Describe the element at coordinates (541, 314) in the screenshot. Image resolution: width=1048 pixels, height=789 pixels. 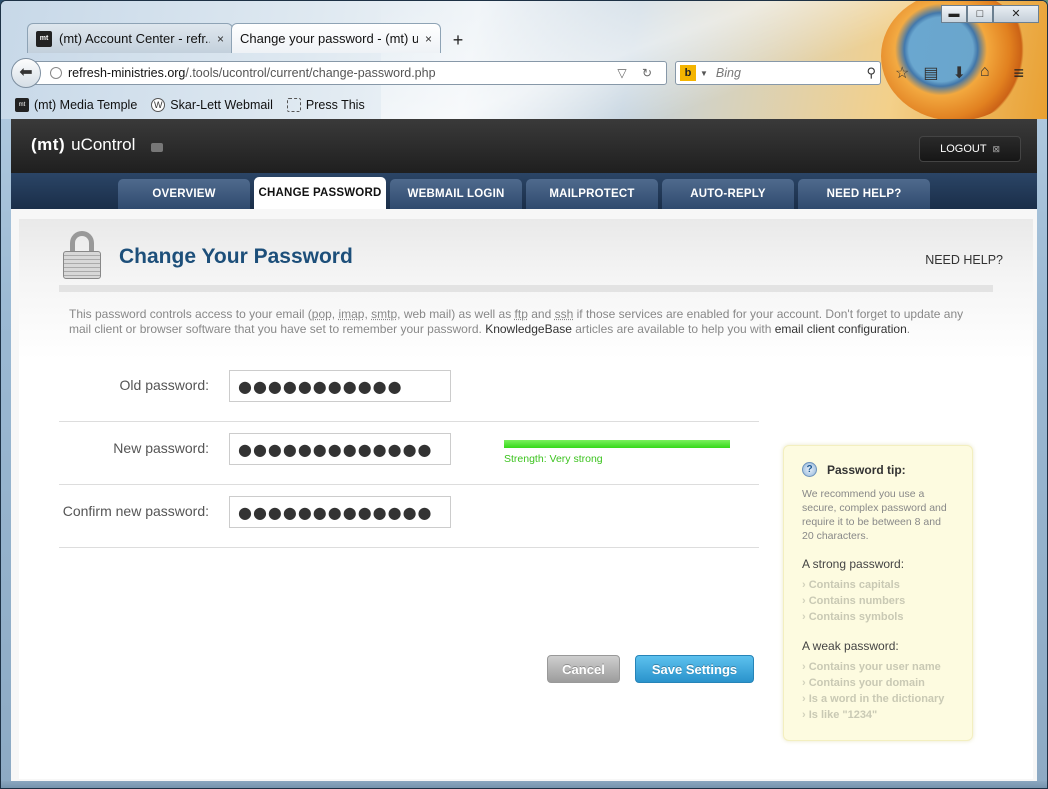
I see `intro-part: and` at that location.